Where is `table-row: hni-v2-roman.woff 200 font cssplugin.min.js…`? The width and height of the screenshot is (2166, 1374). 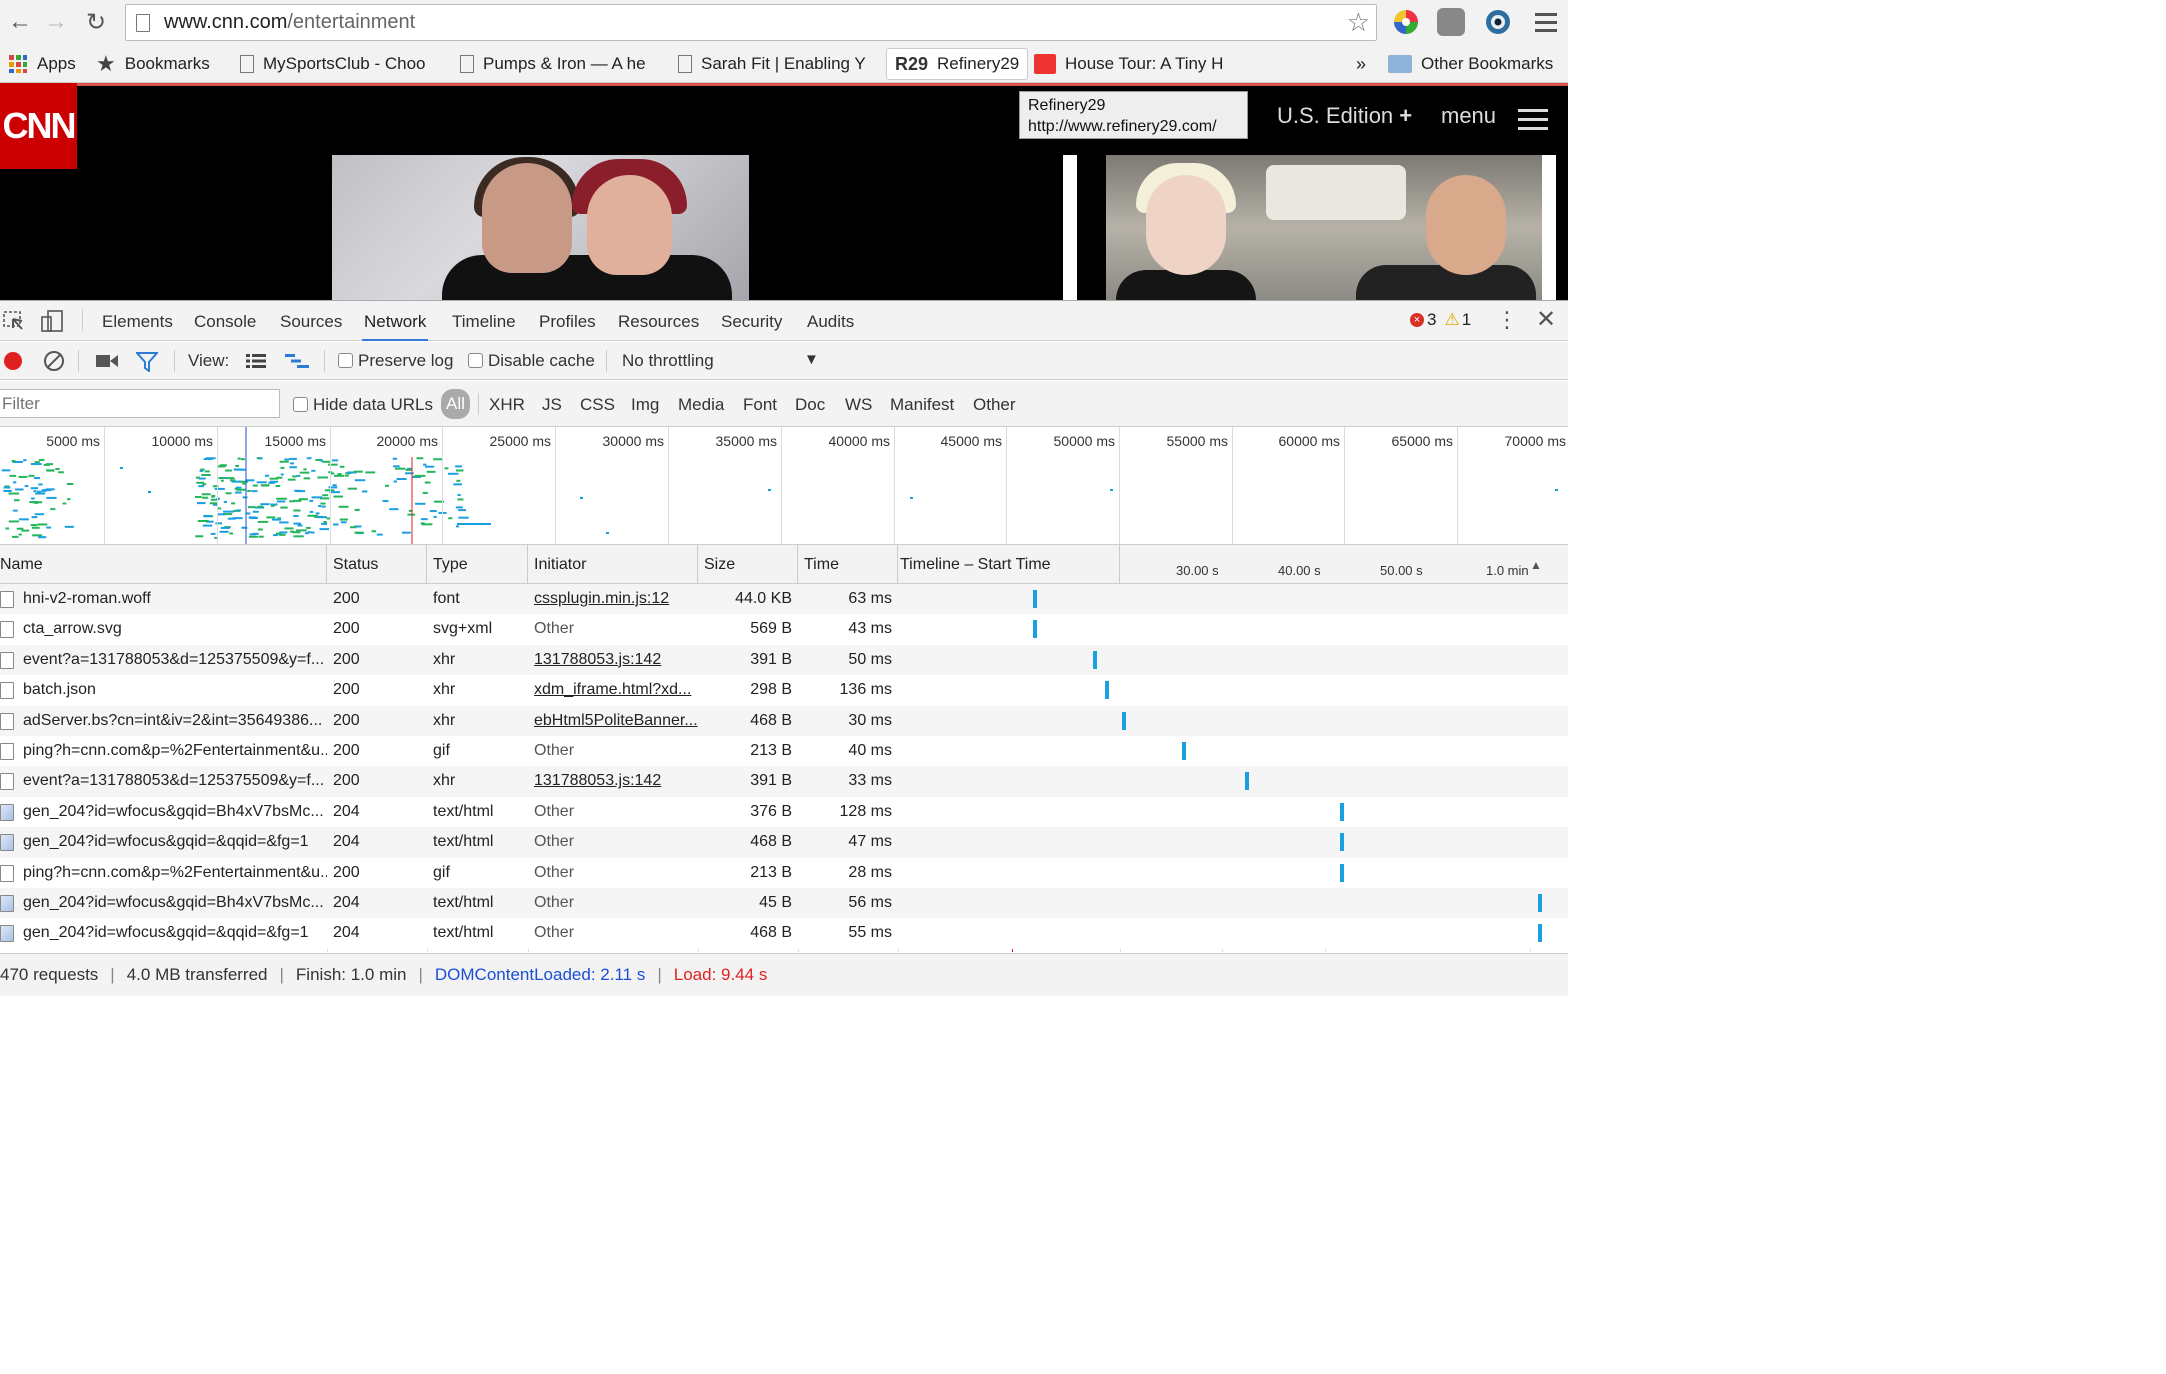 table-row: hni-v2-roman.woff 200 font cssplugin.min.js… is located at coordinates (784, 599).